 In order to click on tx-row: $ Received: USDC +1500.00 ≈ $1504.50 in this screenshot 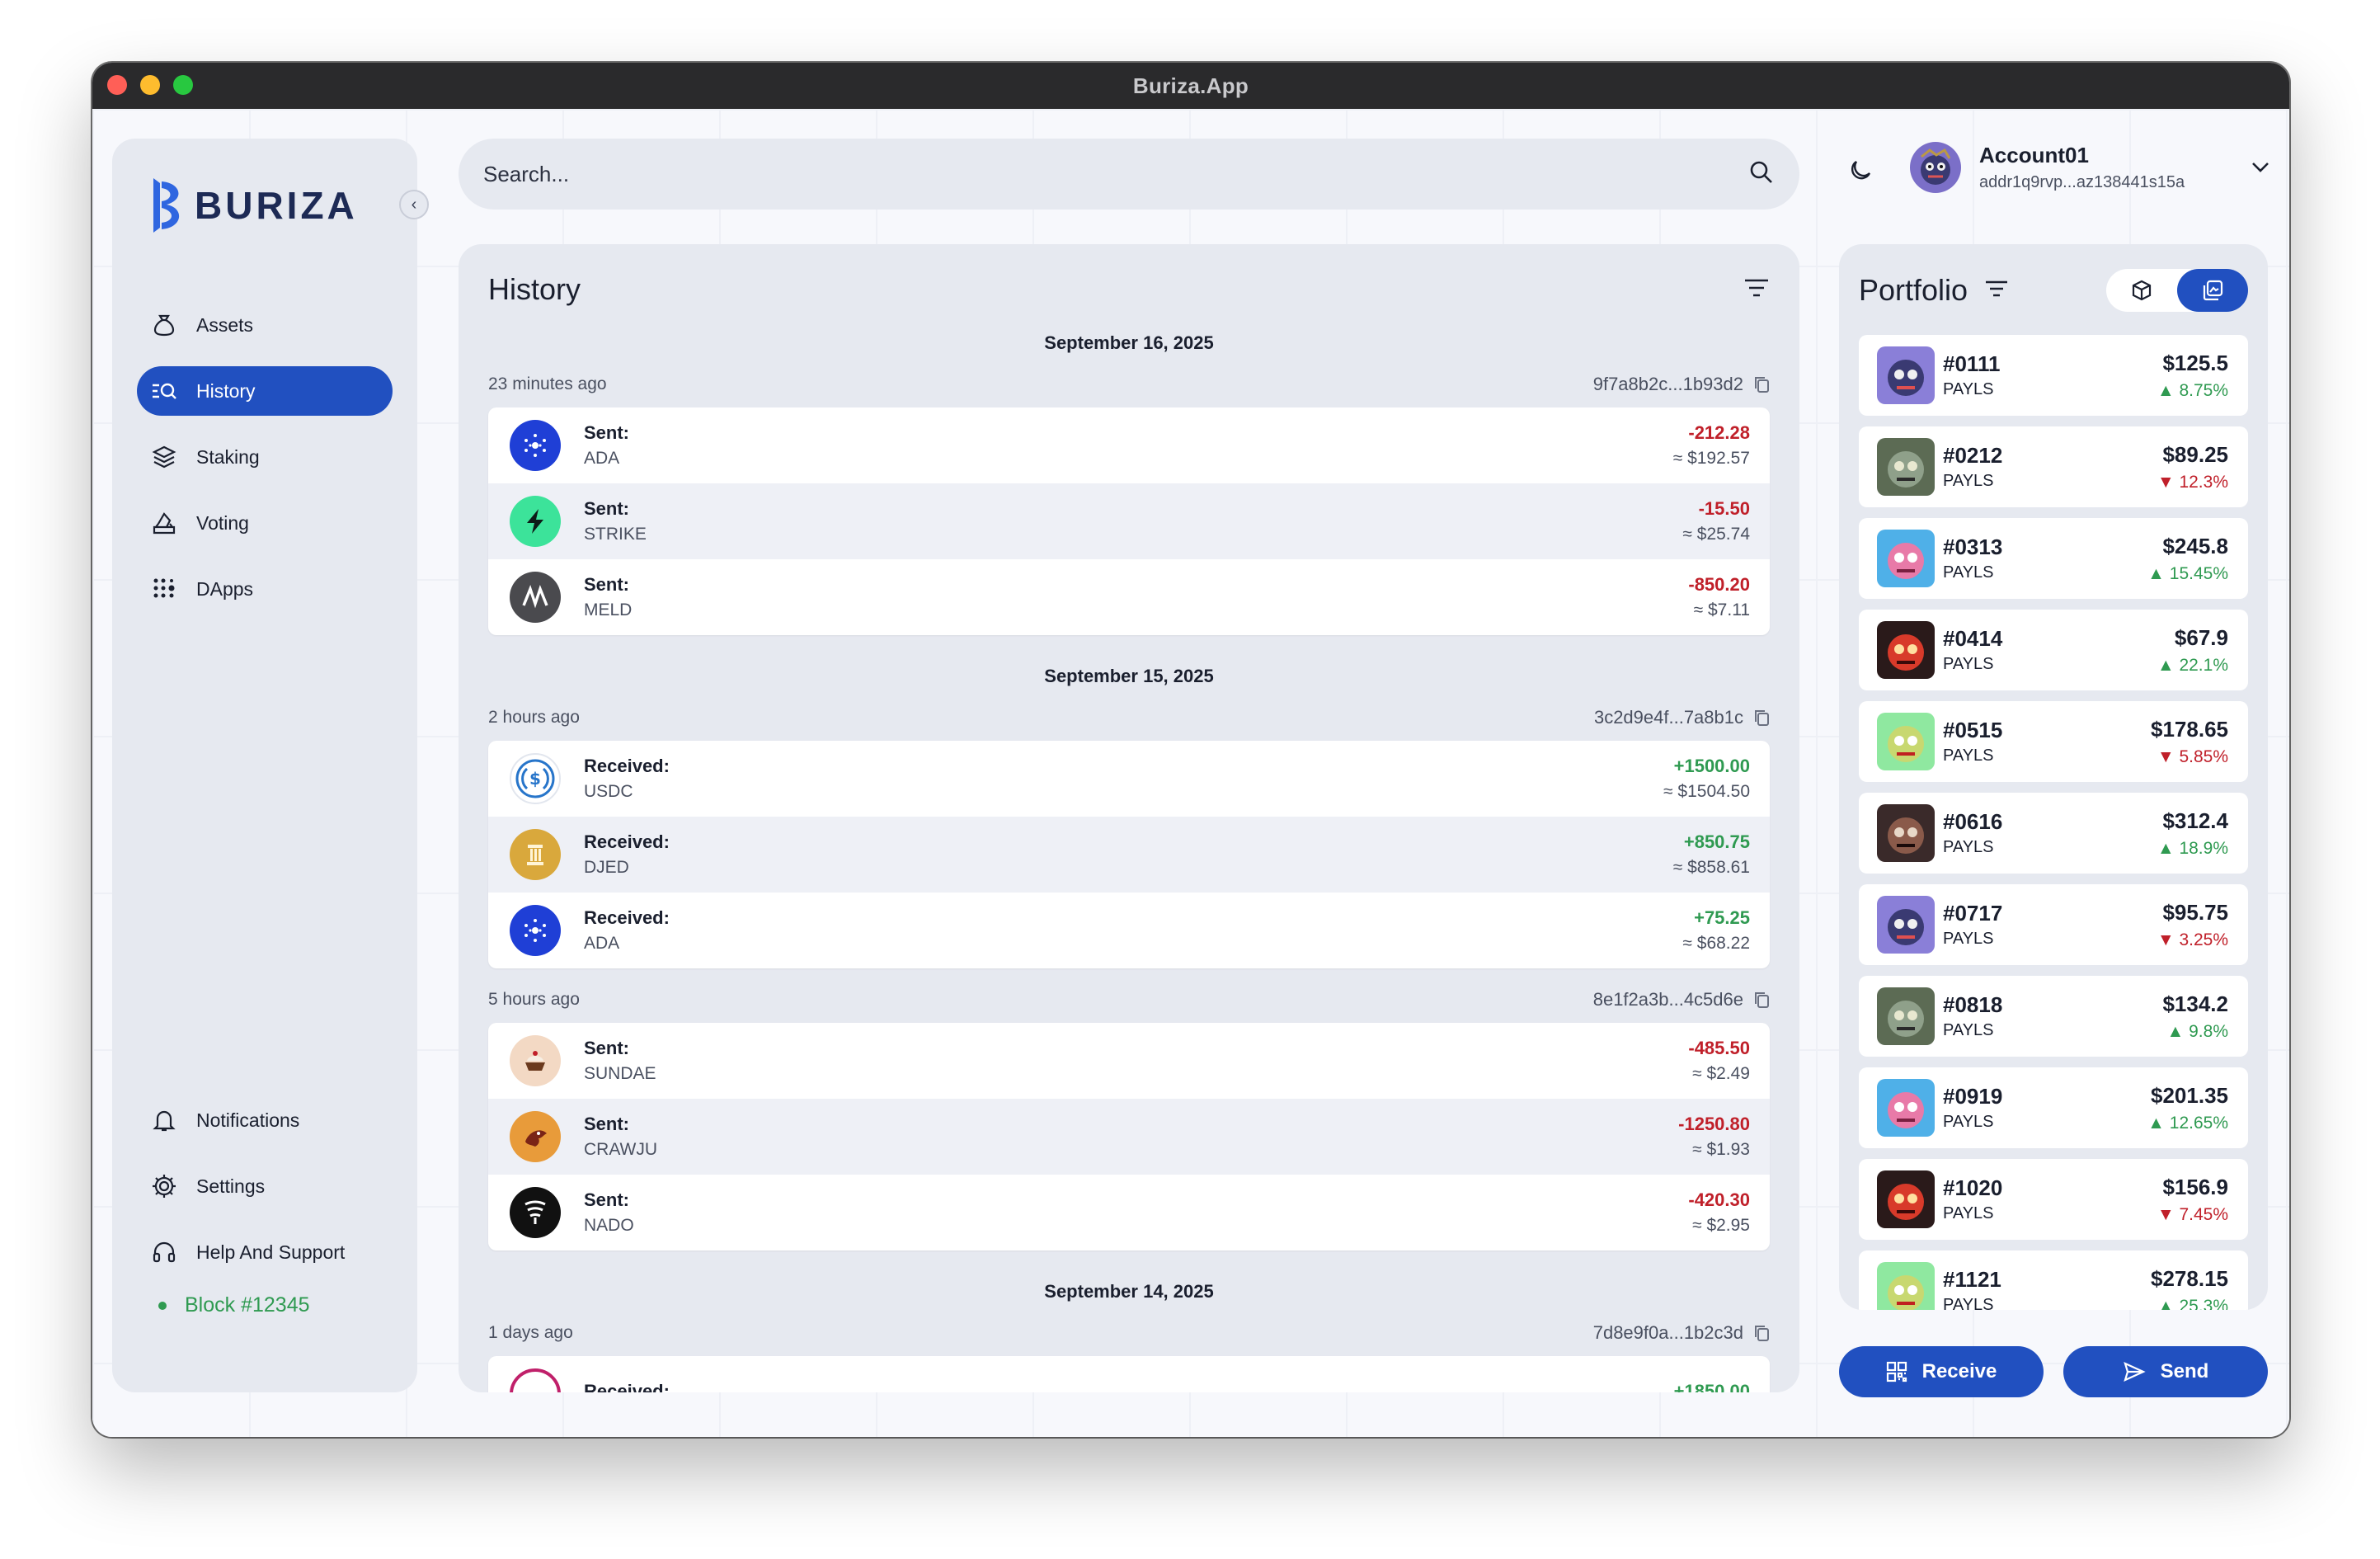, I will do `click(1129, 779)`.